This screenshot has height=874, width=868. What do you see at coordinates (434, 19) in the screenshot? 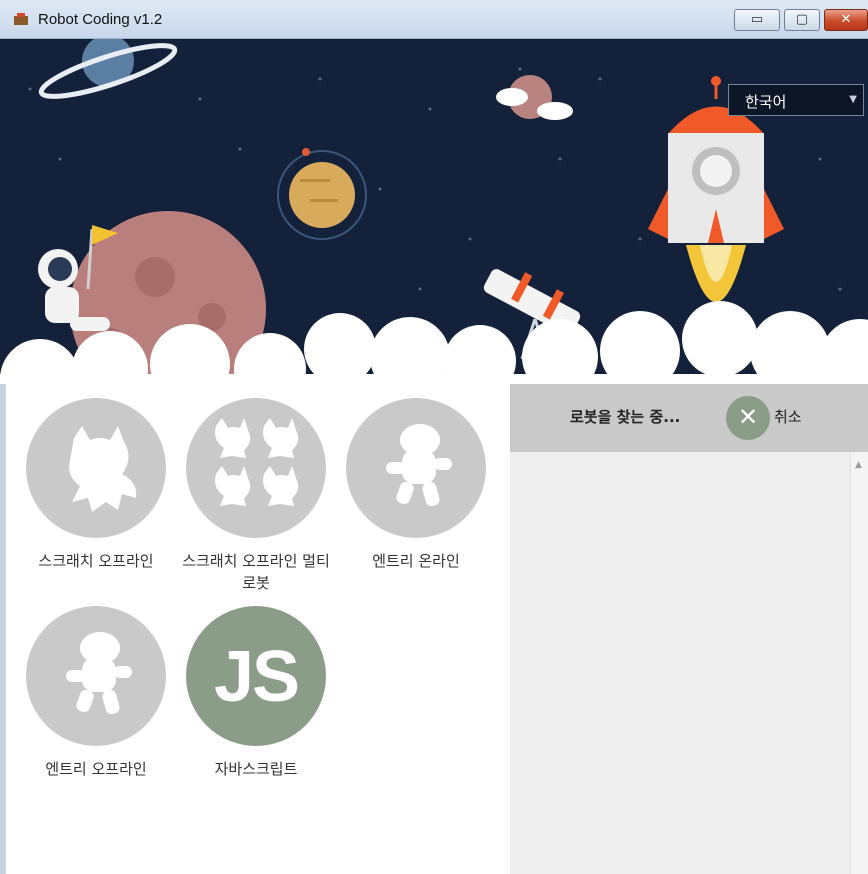
I see `title-bar: Robot Coding v1.2 ▭ ▢ ✕` at bounding box center [434, 19].